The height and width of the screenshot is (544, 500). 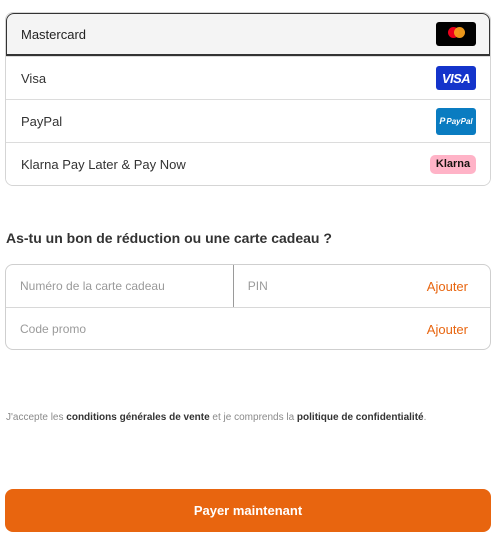 I want to click on promo-code-row: Ajouter, so click(x=248, y=328).